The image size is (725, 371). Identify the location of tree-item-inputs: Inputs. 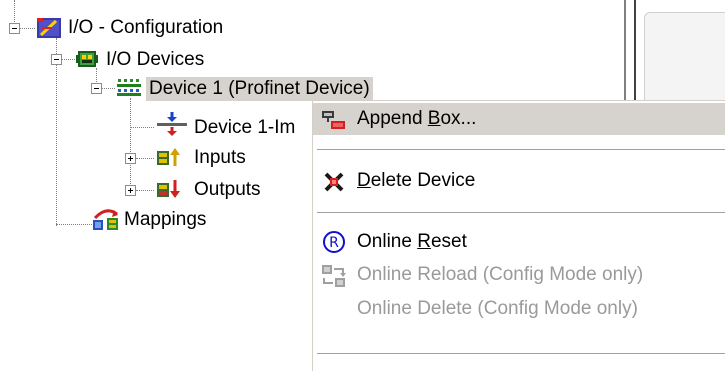
(220, 158).